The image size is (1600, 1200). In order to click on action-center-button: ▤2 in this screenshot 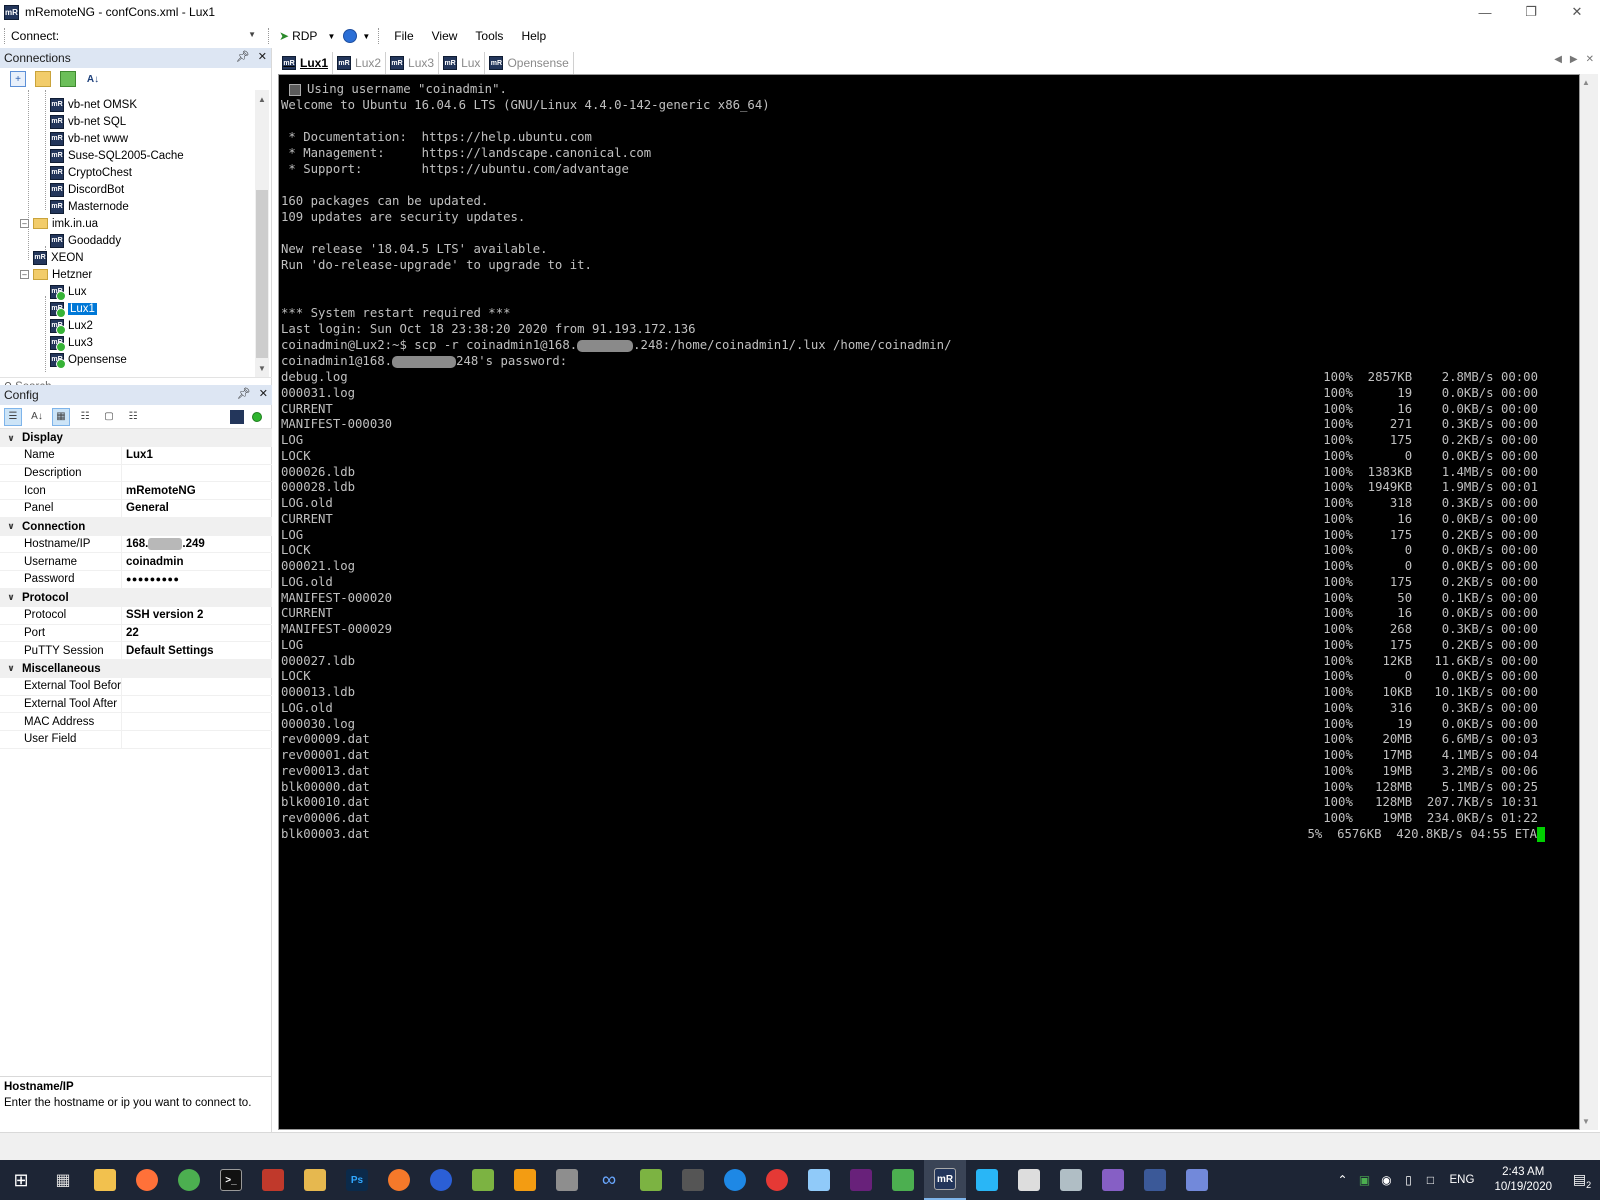, I will do `click(1582, 1180)`.